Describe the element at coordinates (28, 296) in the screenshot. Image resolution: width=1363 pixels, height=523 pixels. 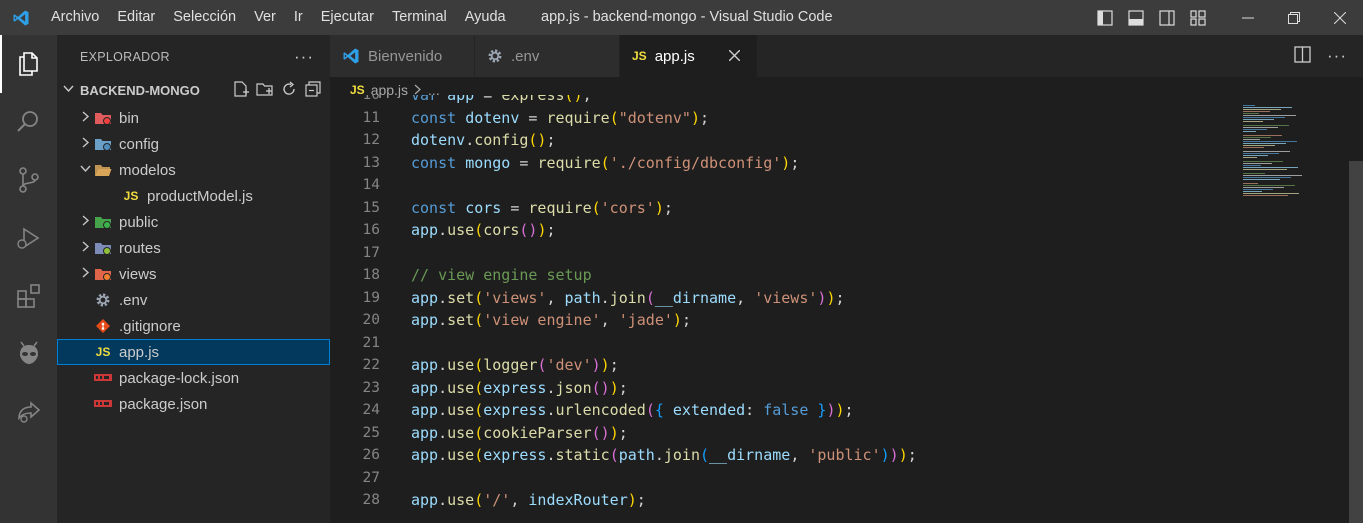
I see `extensions-icon` at that location.